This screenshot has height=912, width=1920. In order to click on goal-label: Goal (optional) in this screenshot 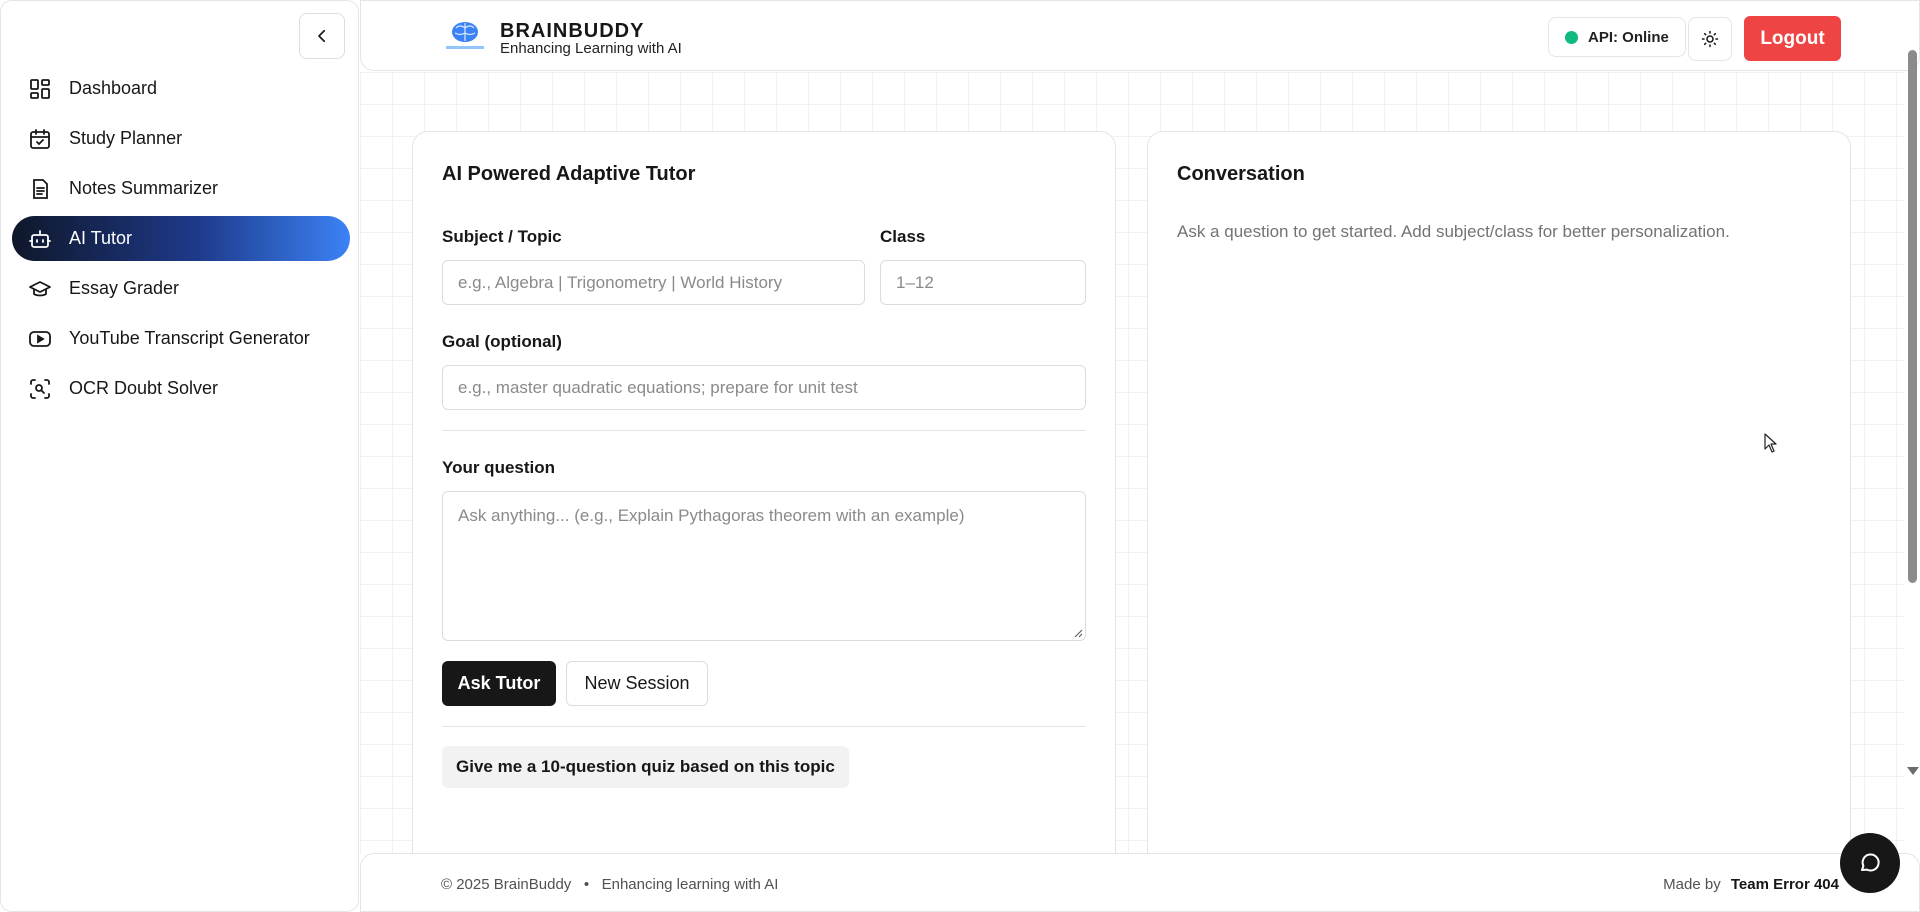, I will do `click(502, 341)`.